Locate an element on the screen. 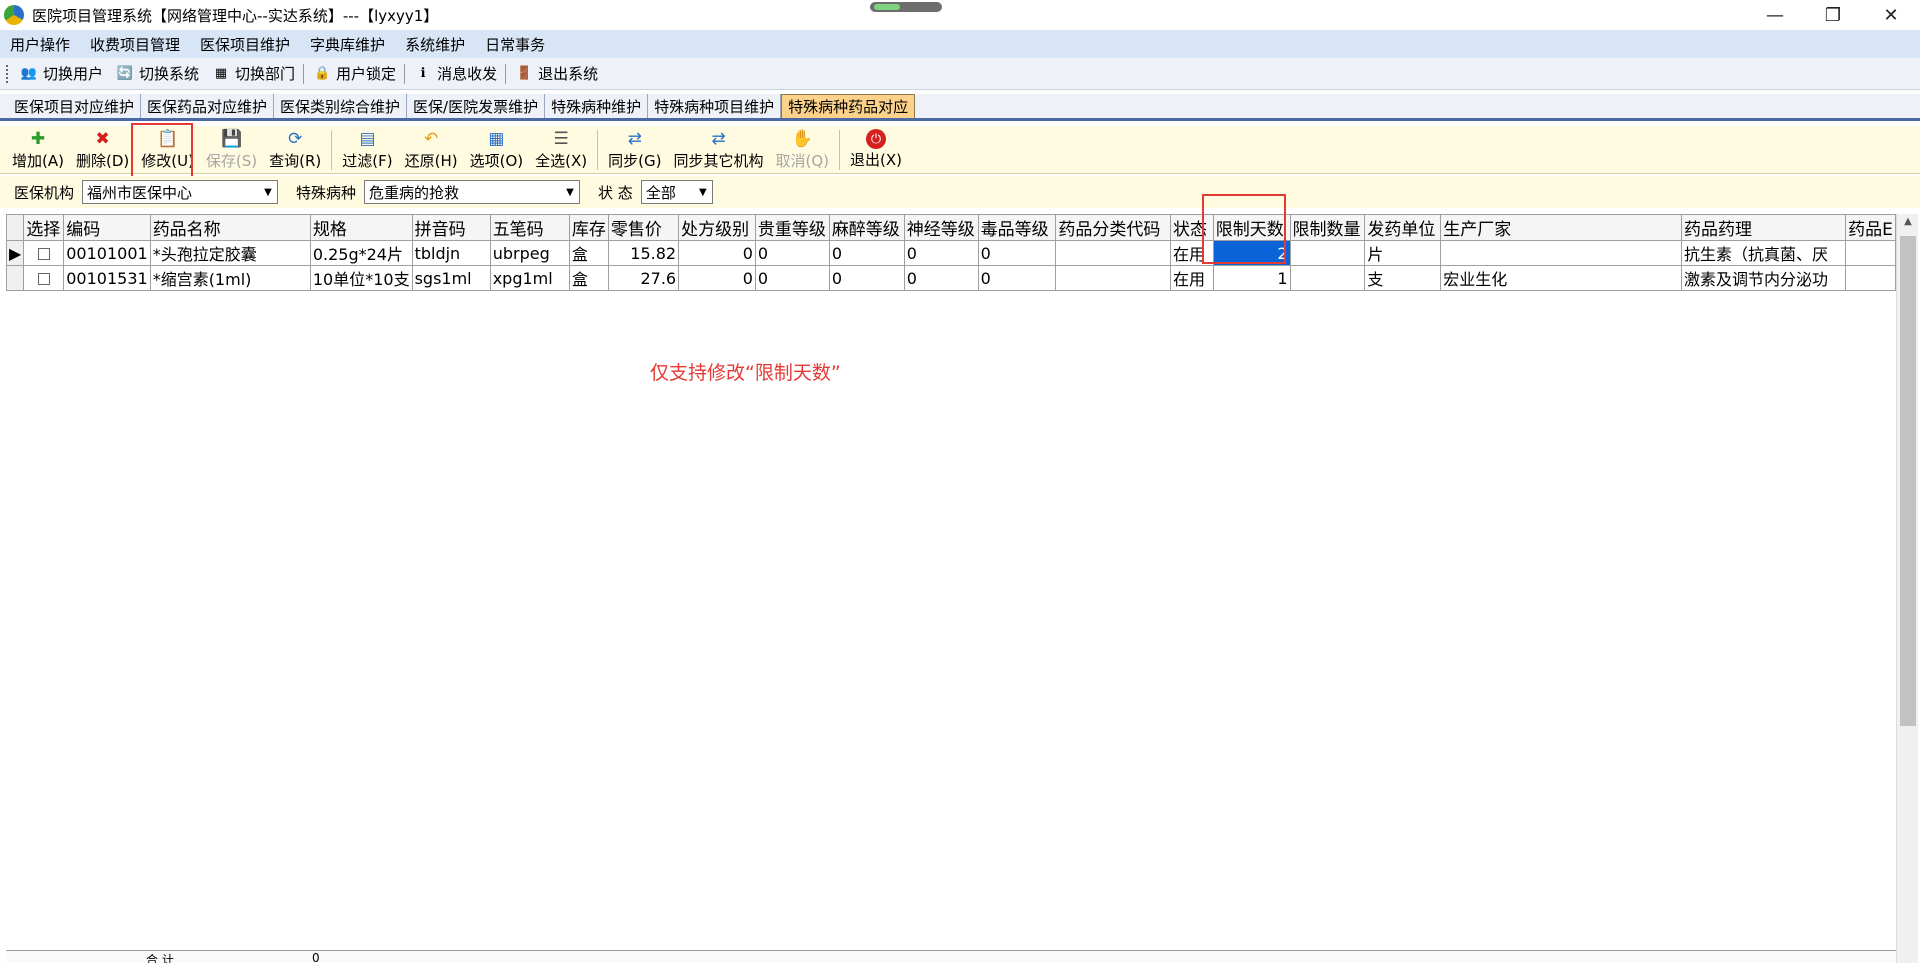  cell-pinyin: tbldjn is located at coordinates (451, 253).